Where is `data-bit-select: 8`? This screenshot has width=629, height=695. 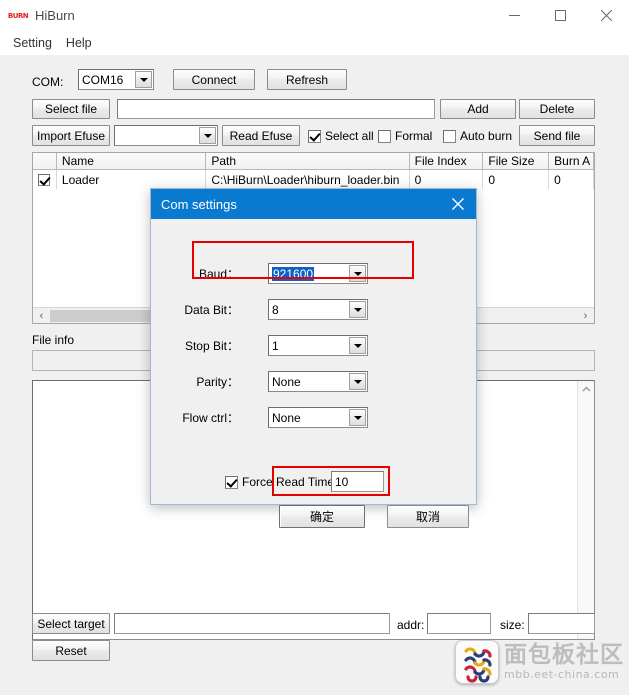 data-bit-select: 8 is located at coordinates (318, 309).